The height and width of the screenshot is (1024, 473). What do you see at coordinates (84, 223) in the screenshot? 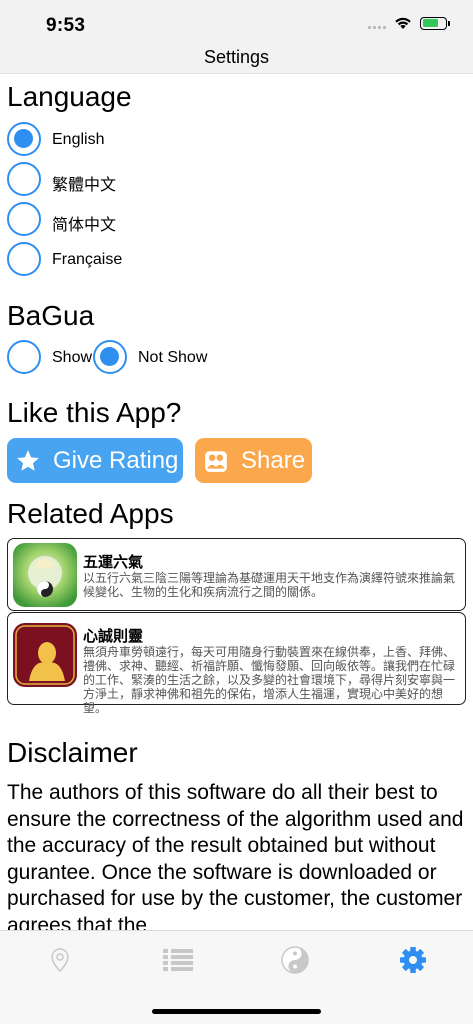
I see `language-option-label: 简体中文` at bounding box center [84, 223].